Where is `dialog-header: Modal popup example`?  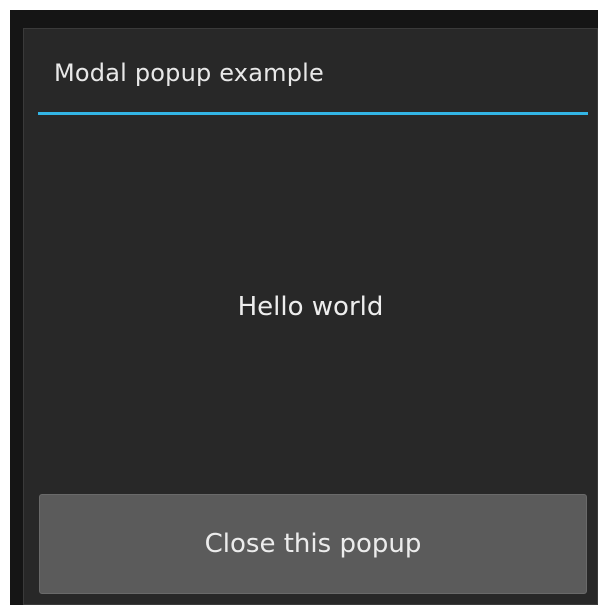
dialog-header: Modal popup example is located at coordinates (310, 72).